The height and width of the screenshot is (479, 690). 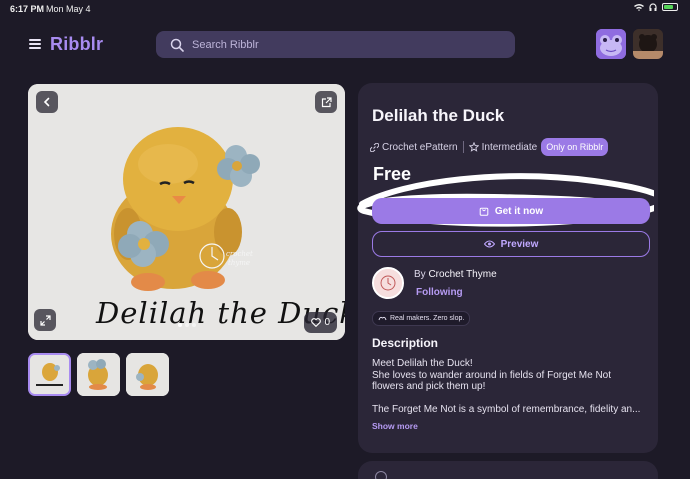 I want to click on by-prefix: By, so click(x=420, y=274).